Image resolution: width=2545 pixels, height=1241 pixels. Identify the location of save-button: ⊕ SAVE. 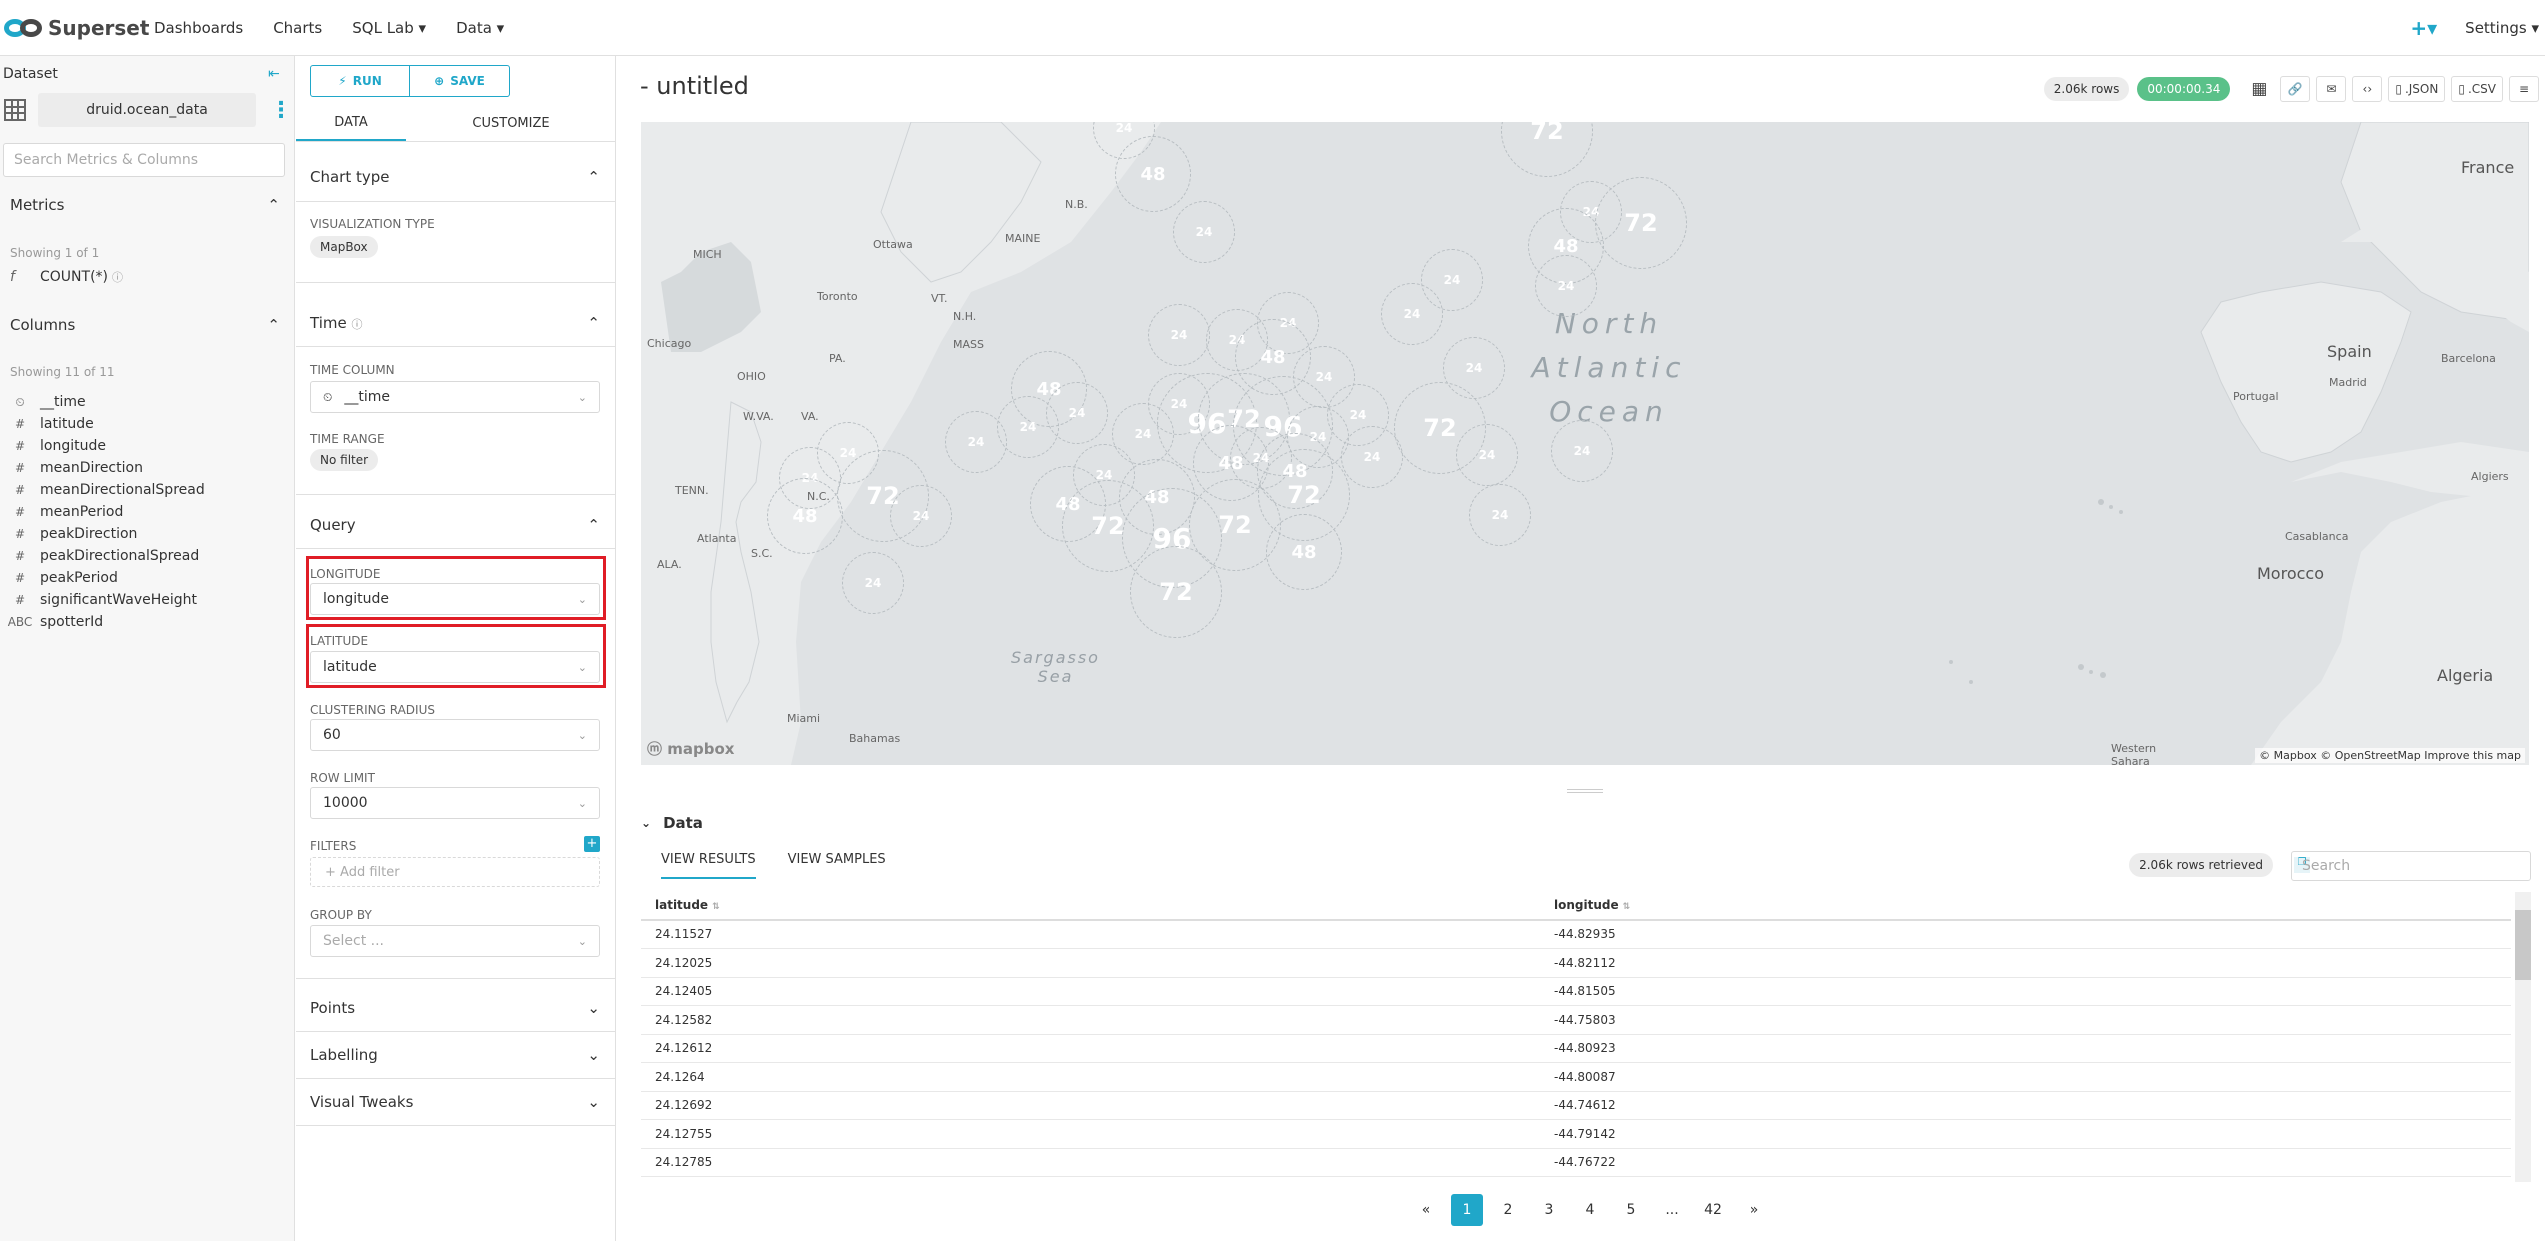
(460, 81).